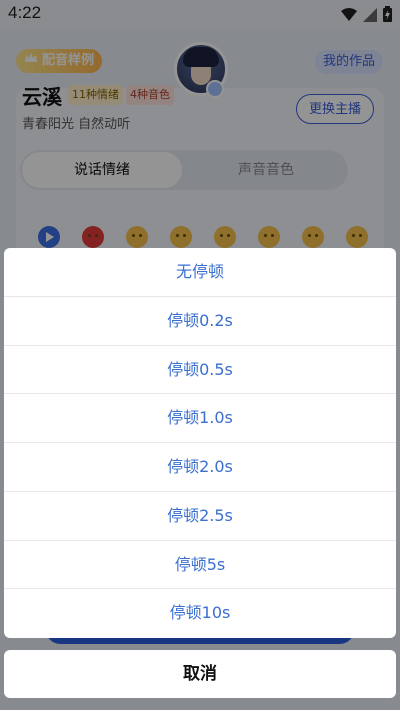 The width and height of the screenshot is (400, 710). What do you see at coordinates (200, 467) in the screenshot?
I see `option-pause-2-0s: 停顿2.0s` at bounding box center [200, 467].